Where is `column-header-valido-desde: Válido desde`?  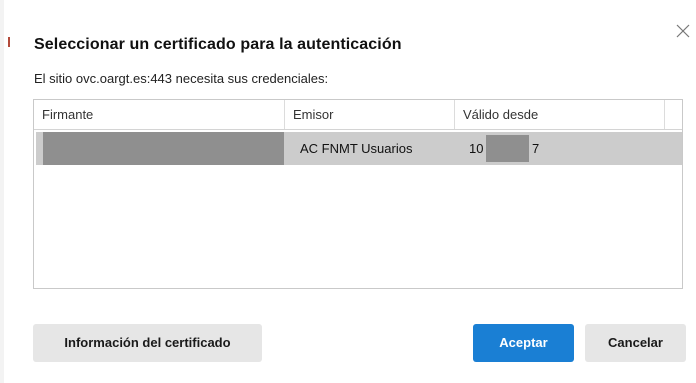
column-header-valido-desde: Válido desde is located at coordinates (559, 114).